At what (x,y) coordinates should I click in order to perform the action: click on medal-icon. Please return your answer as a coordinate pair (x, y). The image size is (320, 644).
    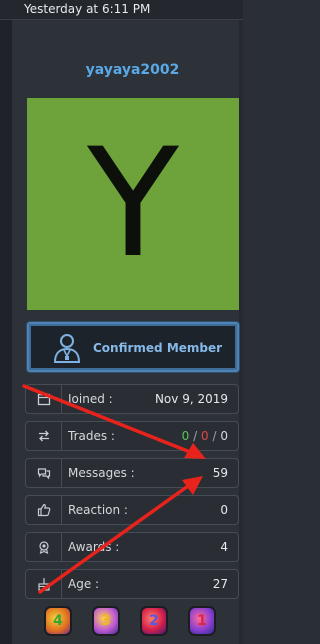
    Looking at the image, I should click on (44, 547).